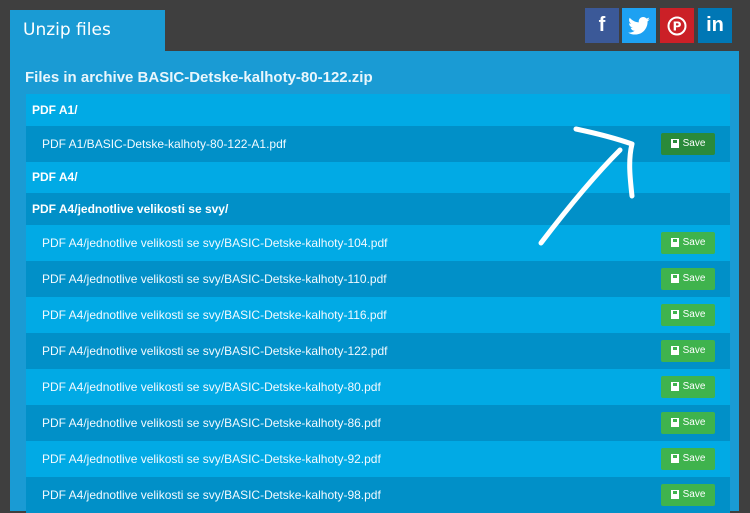 This screenshot has height=513, width=750. Describe the element at coordinates (55, 109) in the screenshot. I see `folder-label: PDF A1/` at that location.